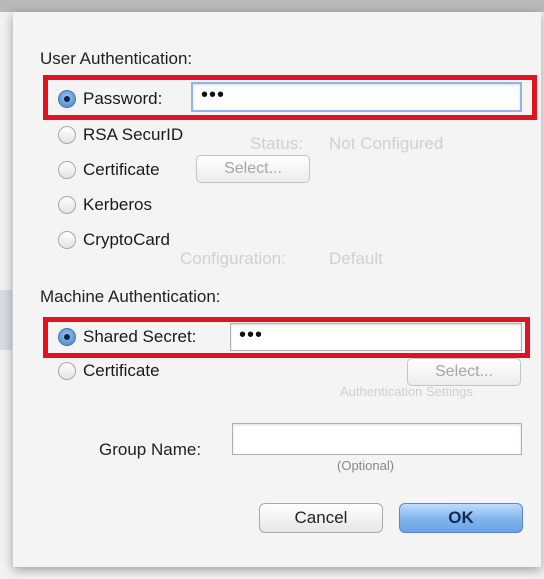 This screenshot has height=579, width=544. Describe the element at coordinates (133, 134) in the screenshot. I see `rsa-securid-label: RSA SecurID` at that location.